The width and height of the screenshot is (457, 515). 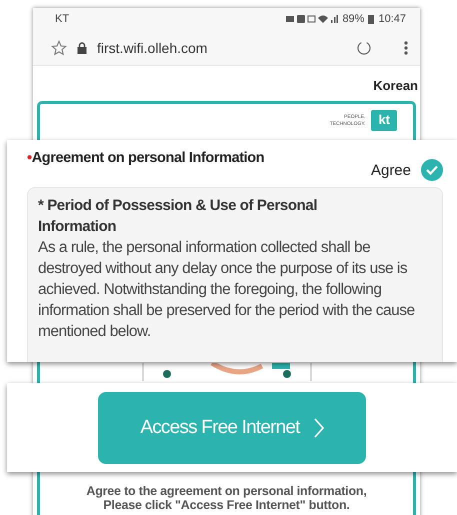 What do you see at coordinates (353, 19) in the screenshot?
I see `battery-percent: 89%` at bounding box center [353, 19].